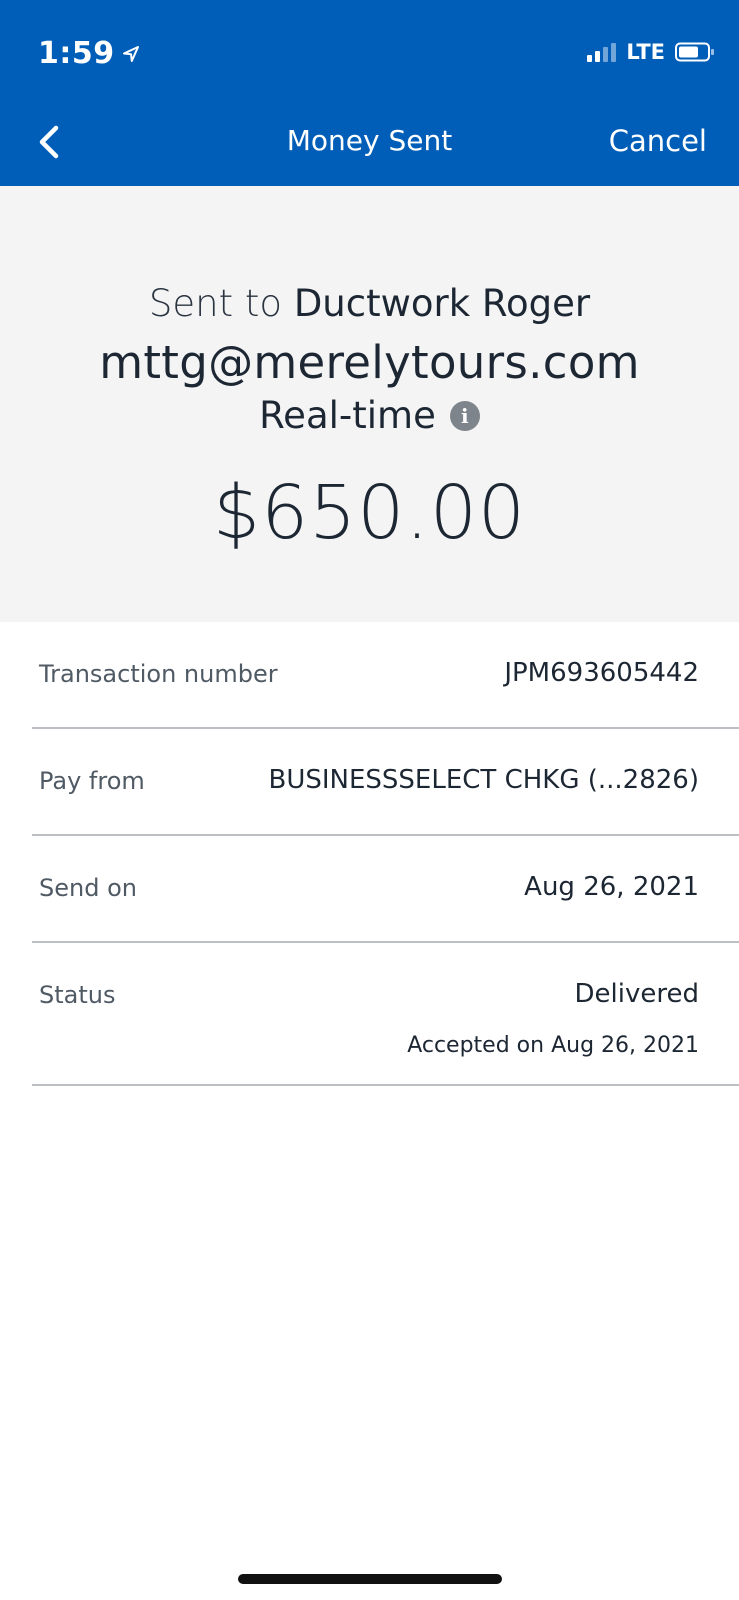 This screenshot has width=739, height=1600. What do you see at coordinates (464, 415) in the screenshot?
I see `info-icon: i` at bounding box center [464, 415].